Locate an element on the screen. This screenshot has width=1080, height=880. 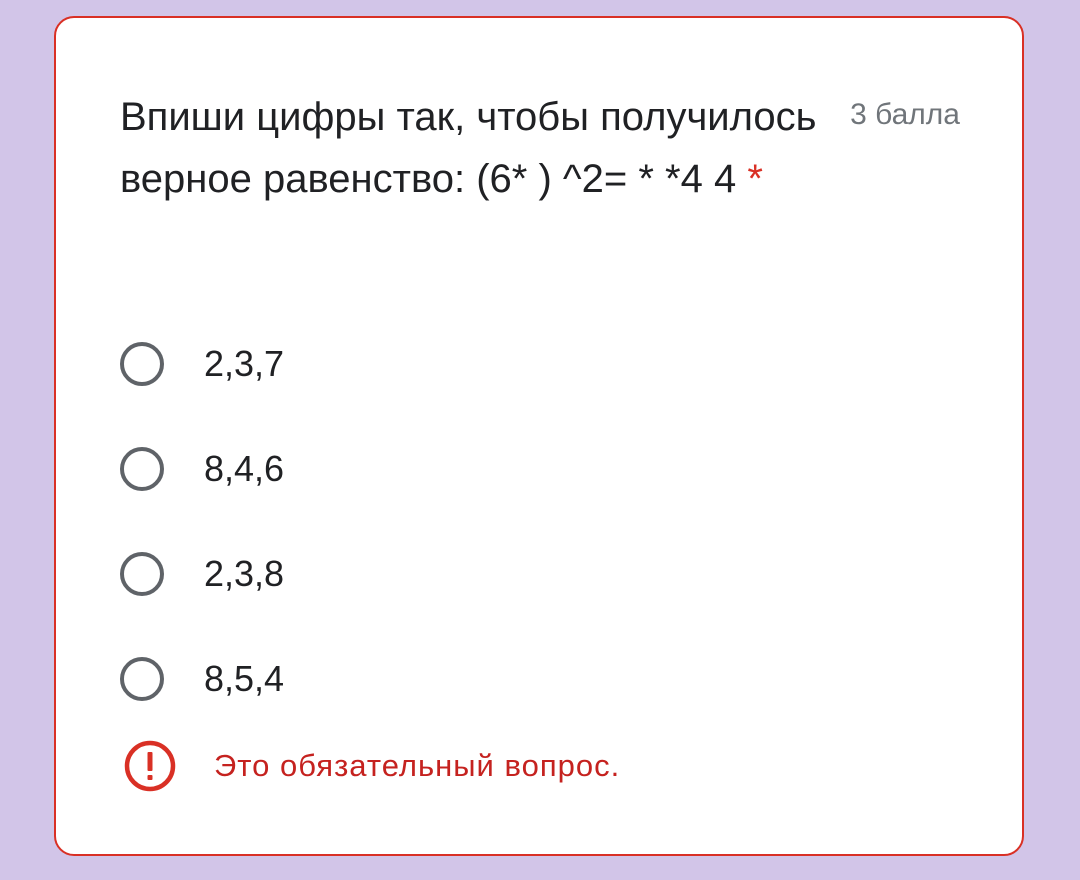
options-list: 2,3,7 8,4,6 2,3,8 8,5,4 is located at coordinates (202, 548).